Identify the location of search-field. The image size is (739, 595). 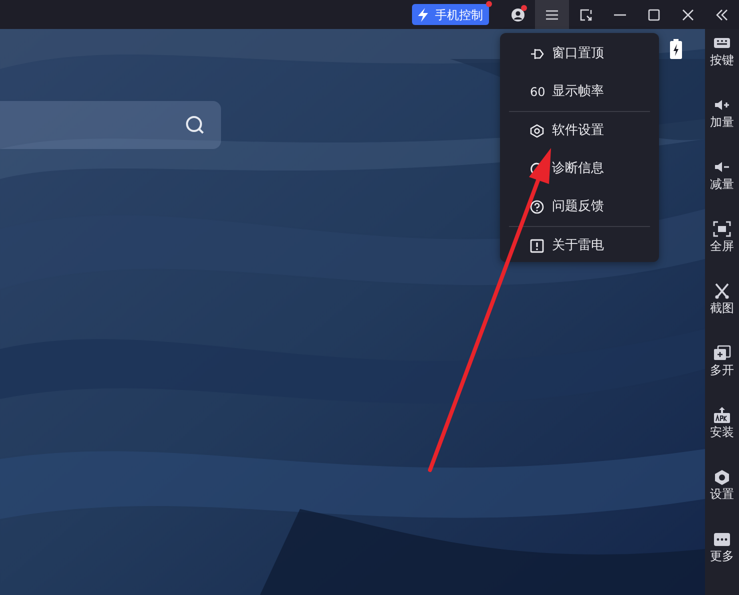
(110, 125).